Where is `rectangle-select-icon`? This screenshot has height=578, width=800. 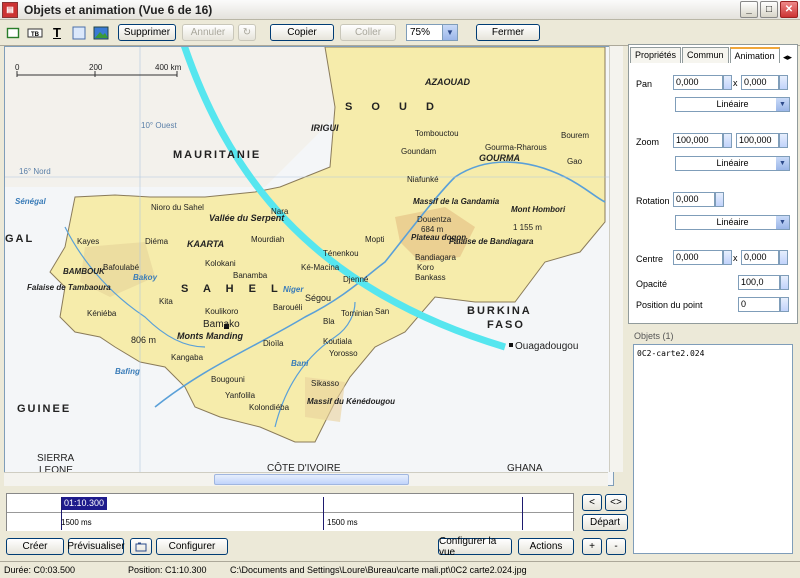 rectangle-select-icon is located at coordinates (13, 33).